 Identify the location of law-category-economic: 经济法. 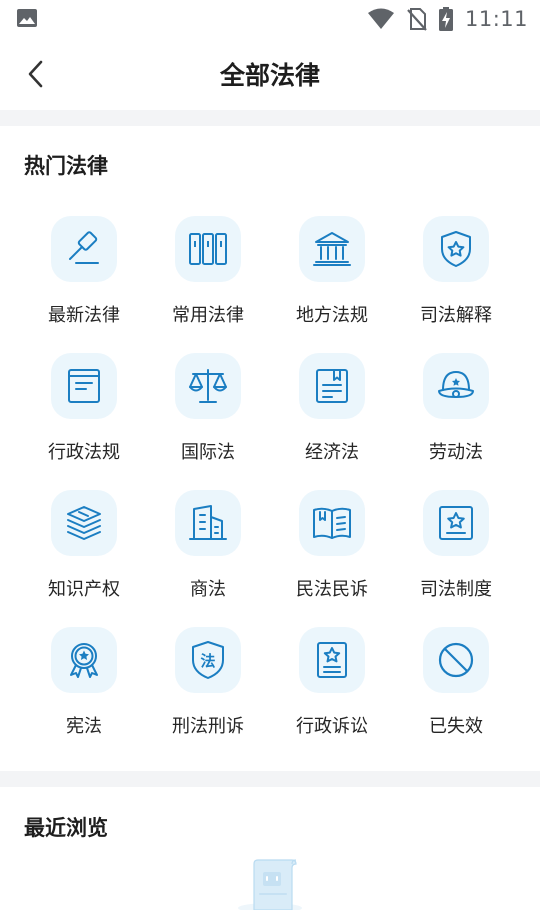
(332, 413).